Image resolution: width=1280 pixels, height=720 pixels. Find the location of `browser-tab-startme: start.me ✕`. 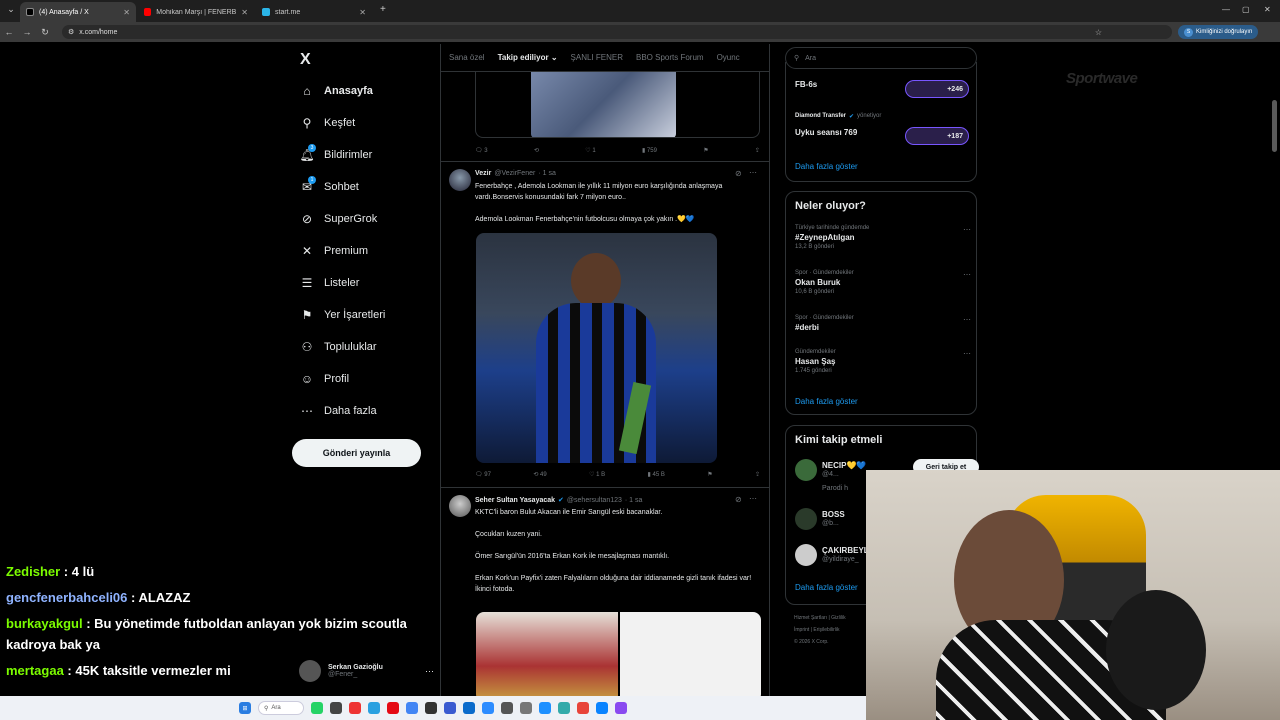

browser-tab-startme: start.me ✕ is located at coordinates (314, 12).